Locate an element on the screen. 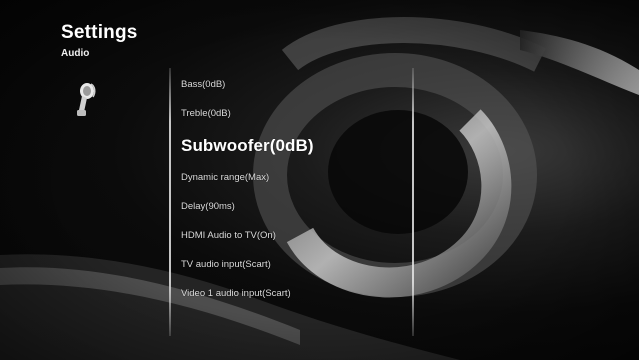 This screenshot has height=360, width=639. left-divider is located at coordinates (170, 202).